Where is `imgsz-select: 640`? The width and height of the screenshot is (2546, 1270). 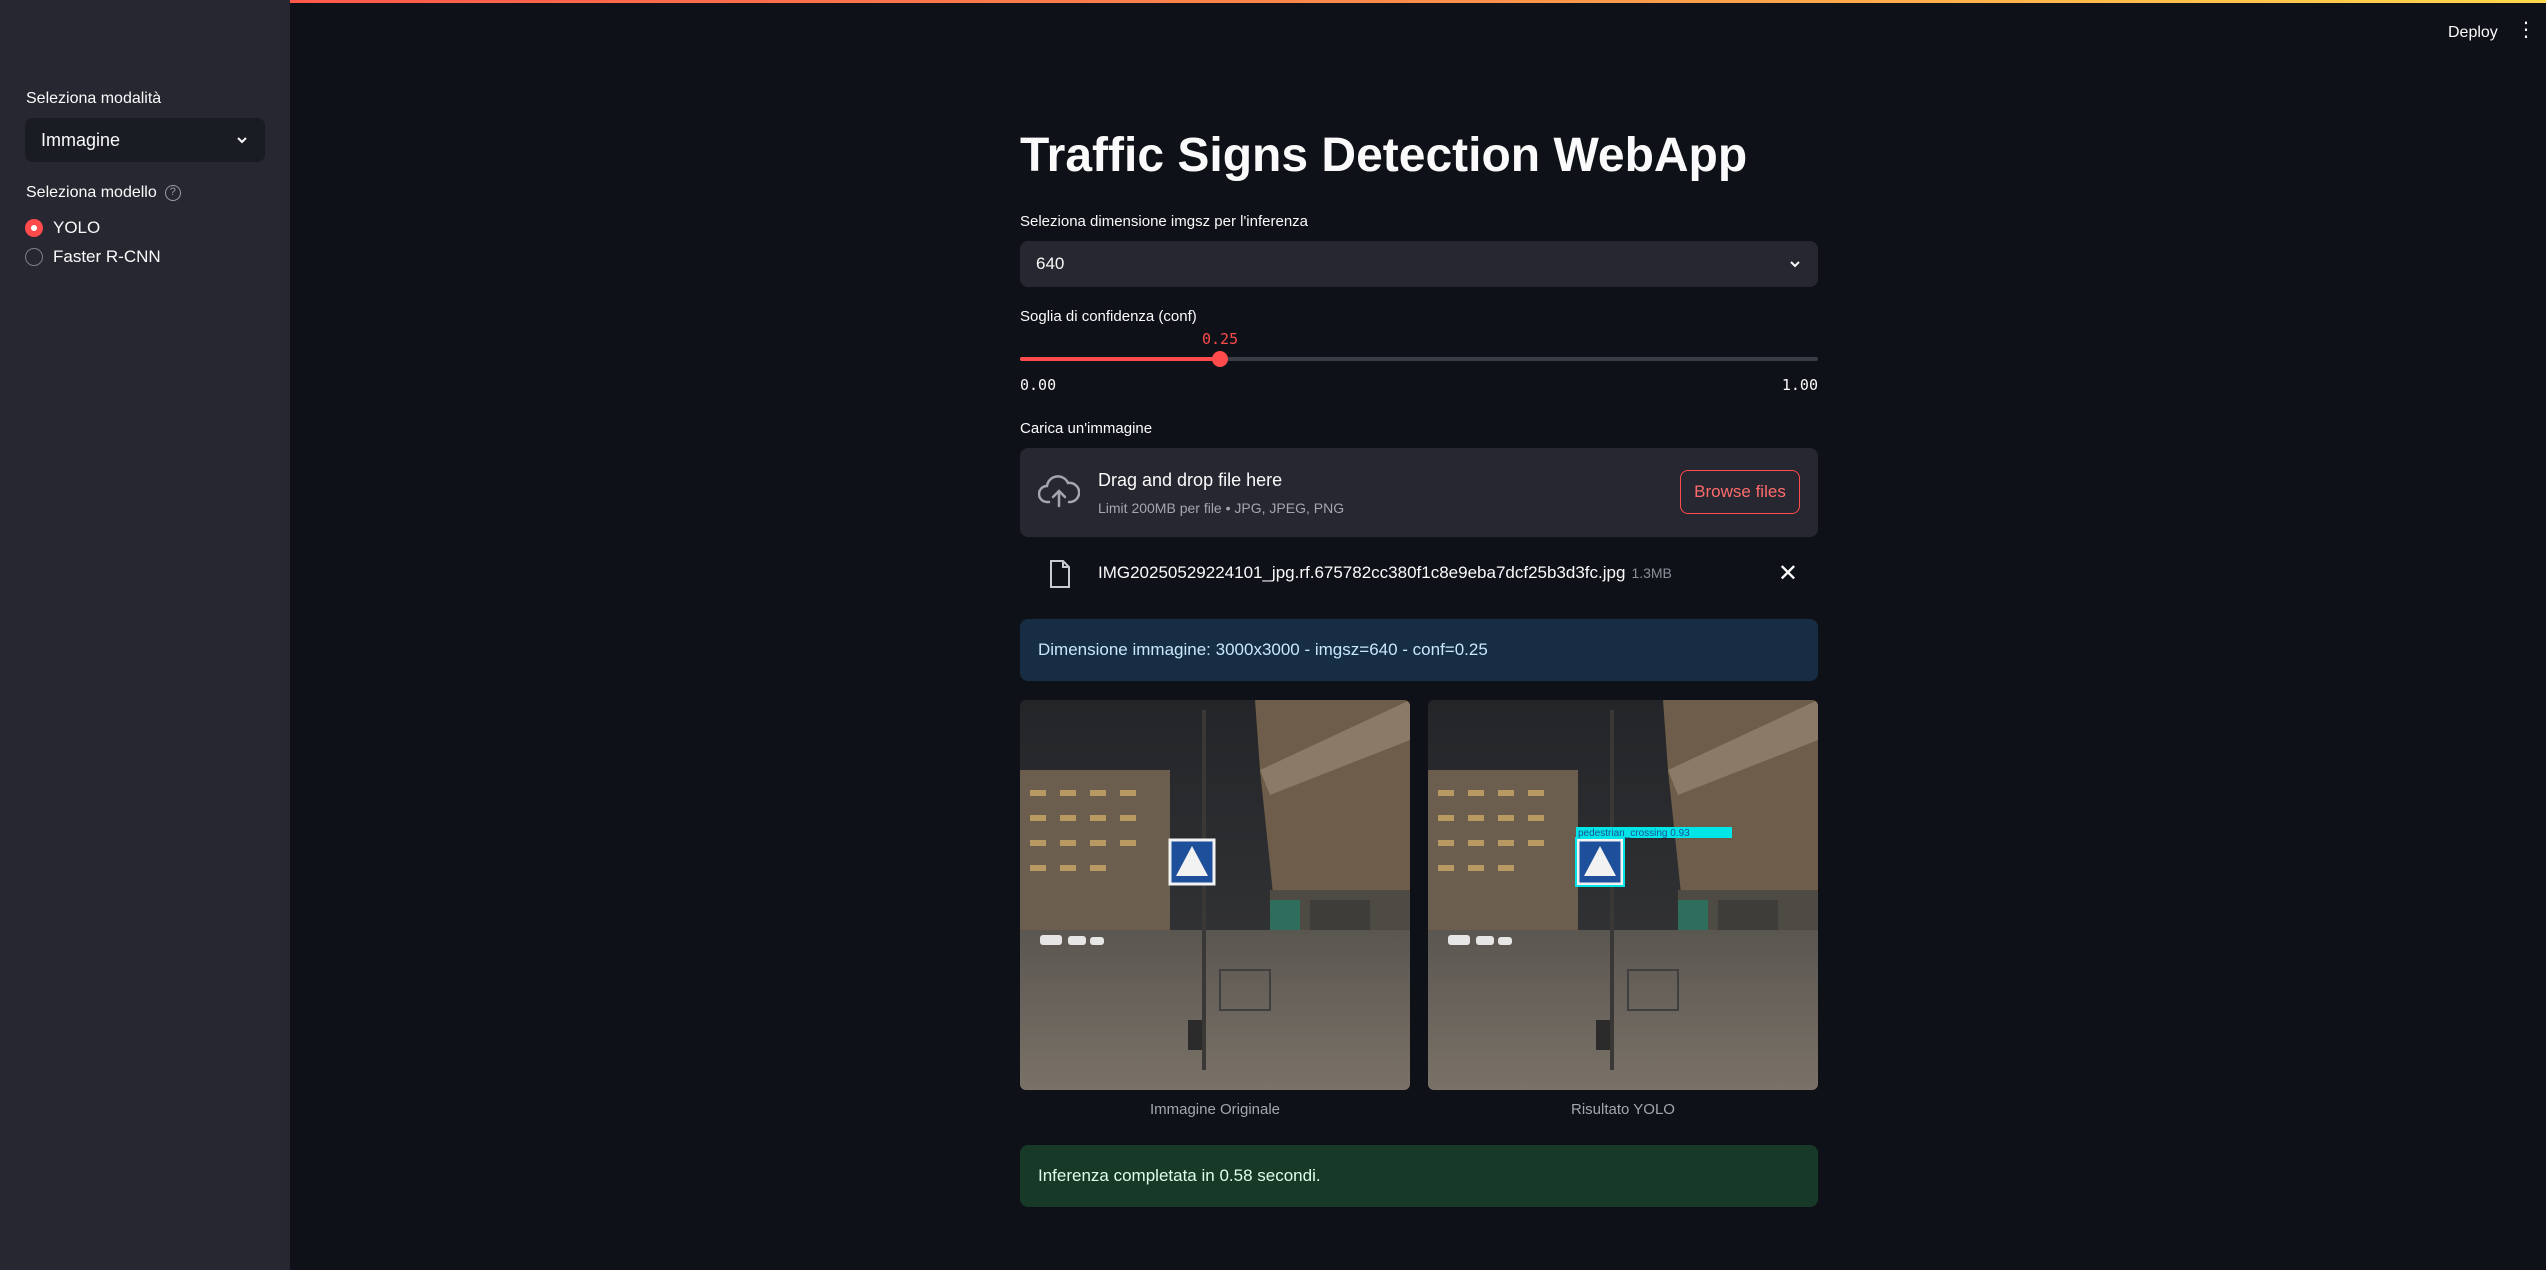 imgsz-select: 640 is located at coordinates (1419, 264).